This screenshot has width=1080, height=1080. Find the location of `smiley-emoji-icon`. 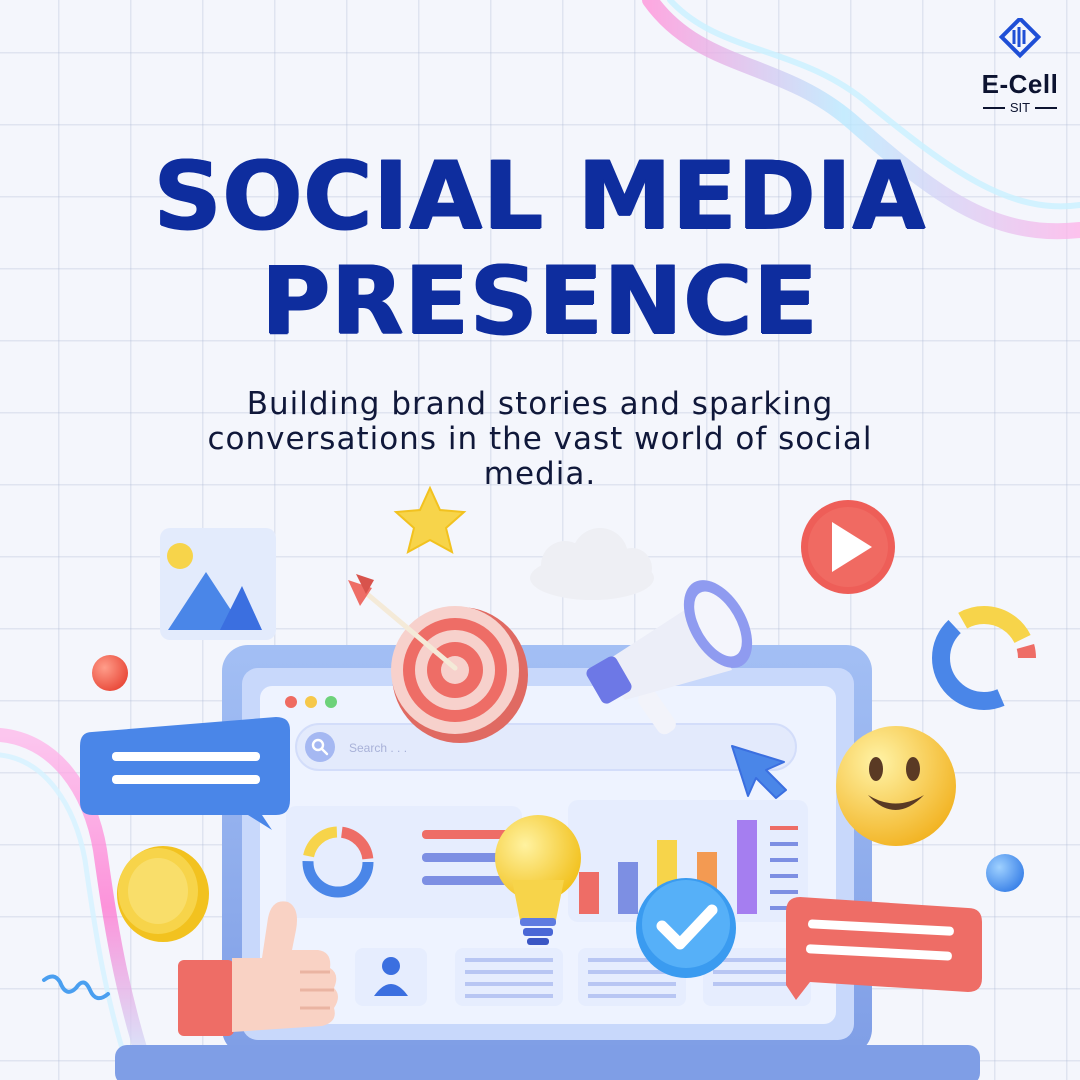

smiley-emoji-icon is located at coordinates (896, 786).